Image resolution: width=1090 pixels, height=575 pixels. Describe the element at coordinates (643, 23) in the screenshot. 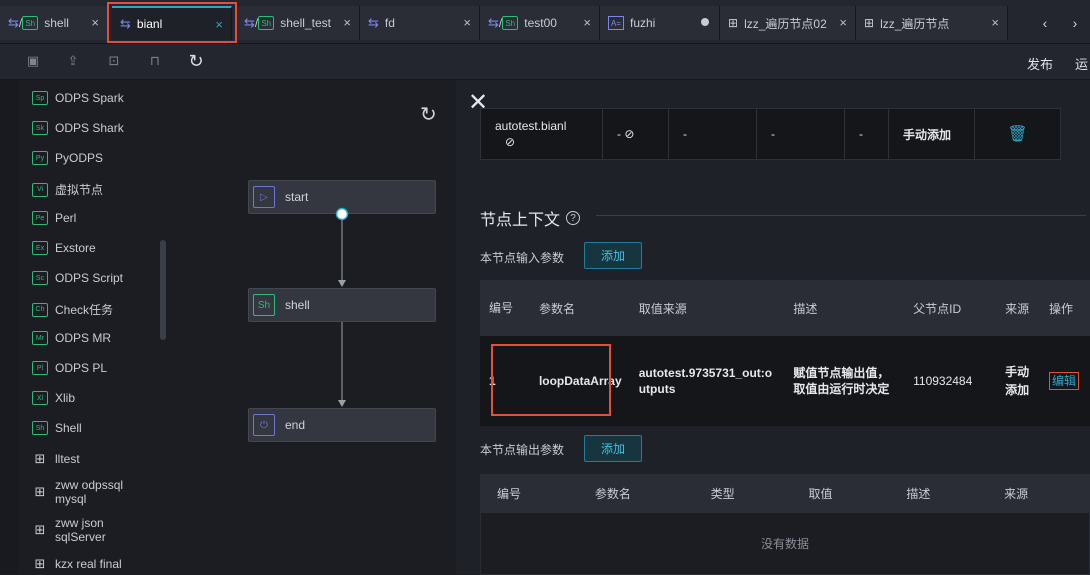

I see `tab-label: fuzhi` at that location.